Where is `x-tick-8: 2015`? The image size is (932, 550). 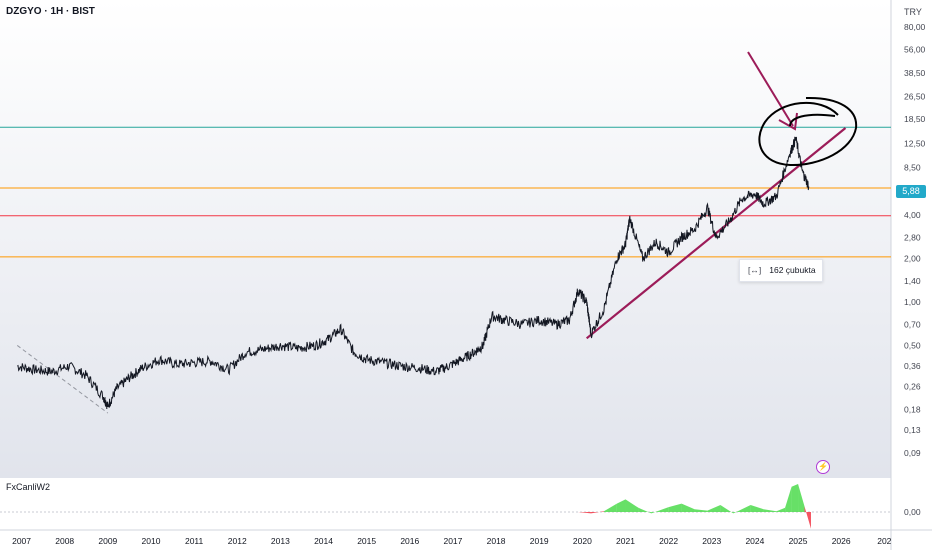 x-tick-8: 2015 is located at coordinates (366, 541).